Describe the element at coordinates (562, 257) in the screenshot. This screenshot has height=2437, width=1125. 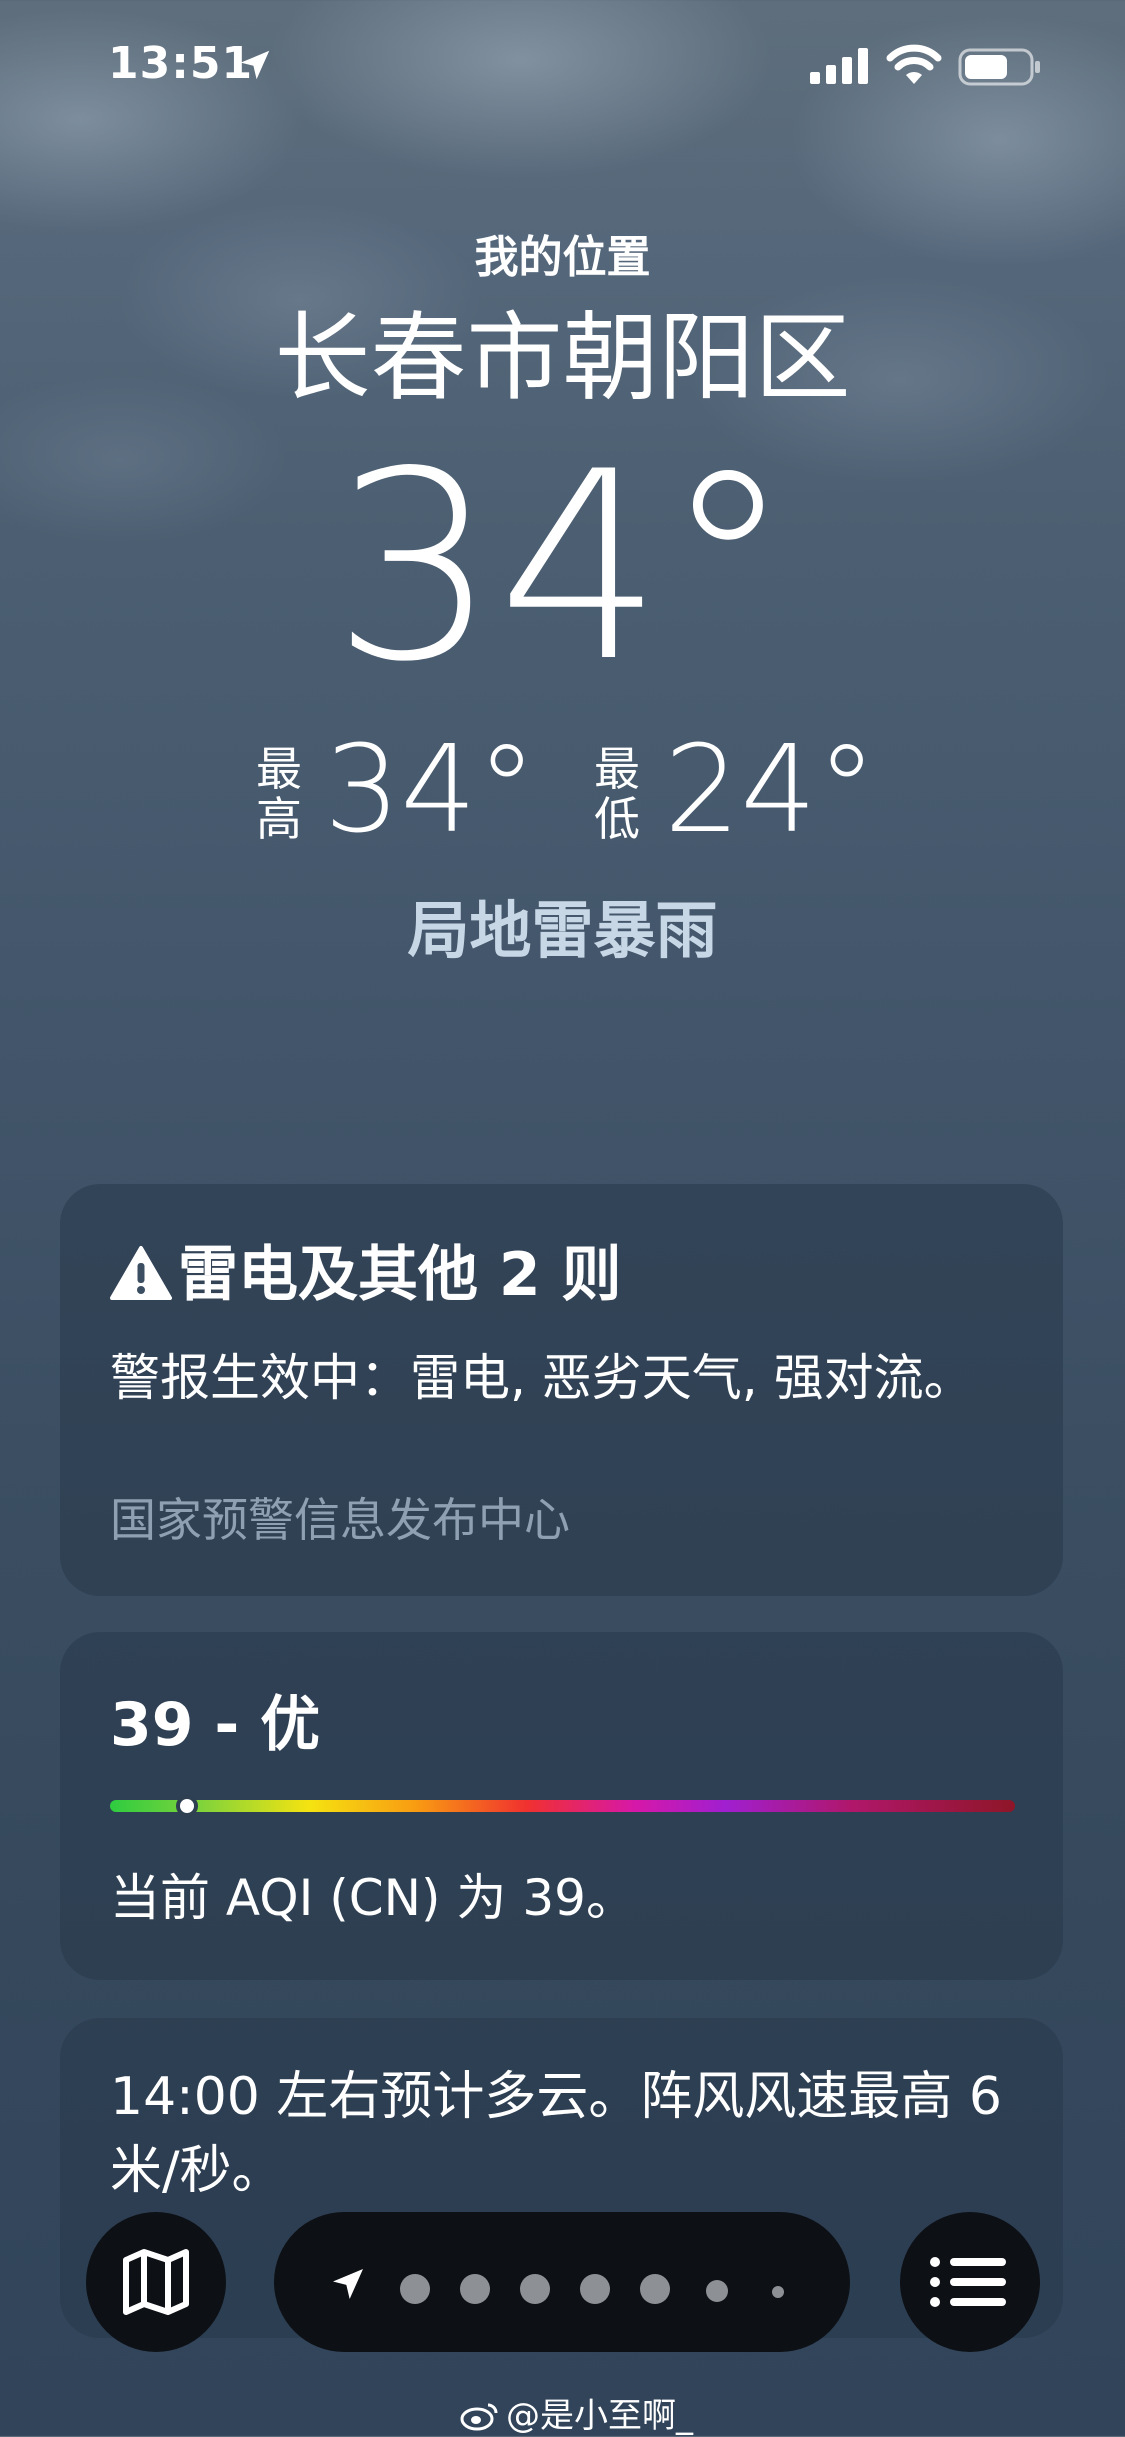
I see `my-location-label: 我的位置` at that location.